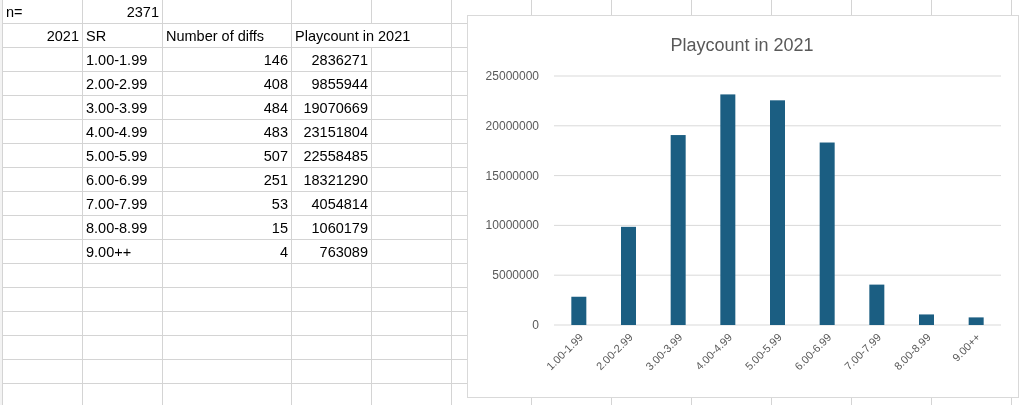  I want to click on y-axis-label: 0, so click(535, 325).